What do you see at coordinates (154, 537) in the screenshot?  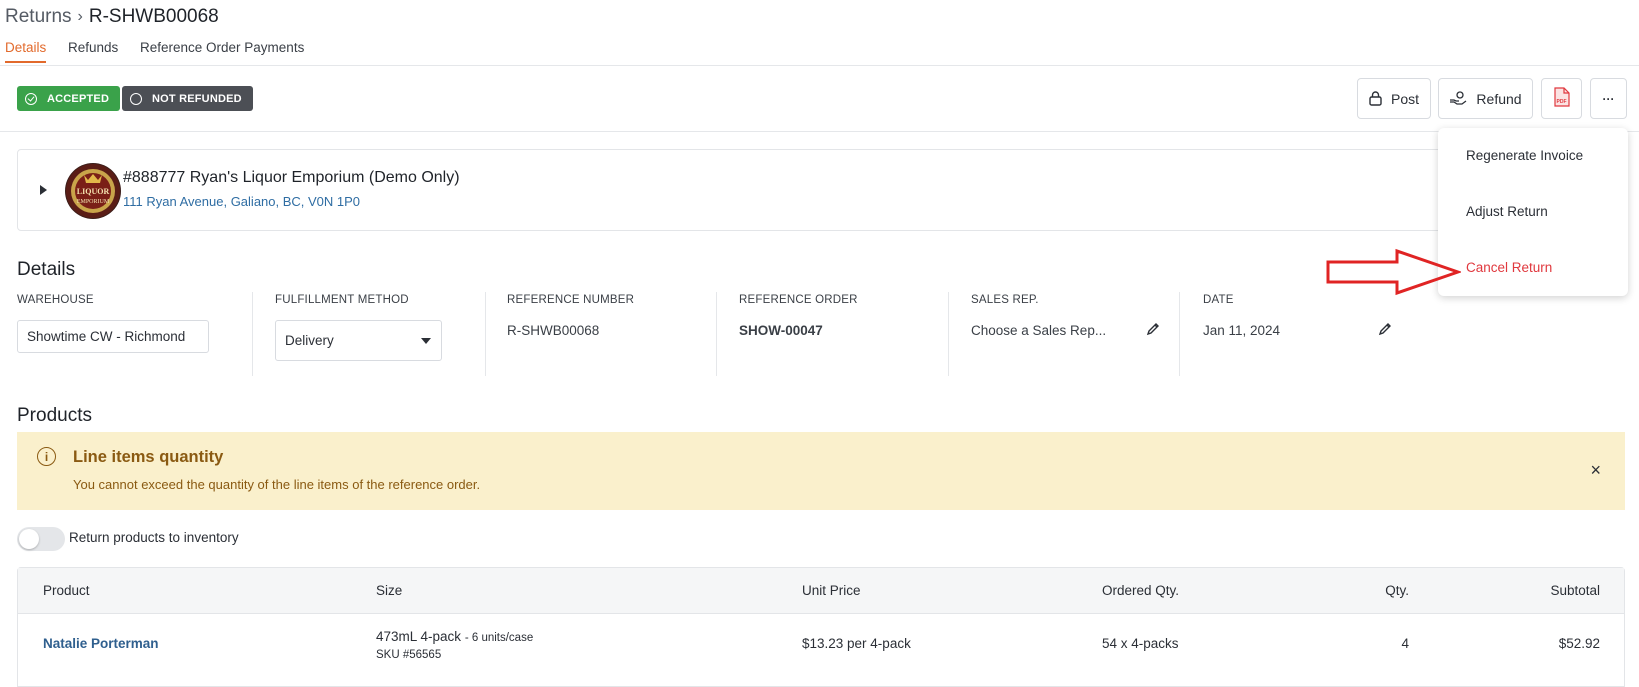 I see `return-to-inventory-label: Return products to inventory` at bounding box center [154, 537].